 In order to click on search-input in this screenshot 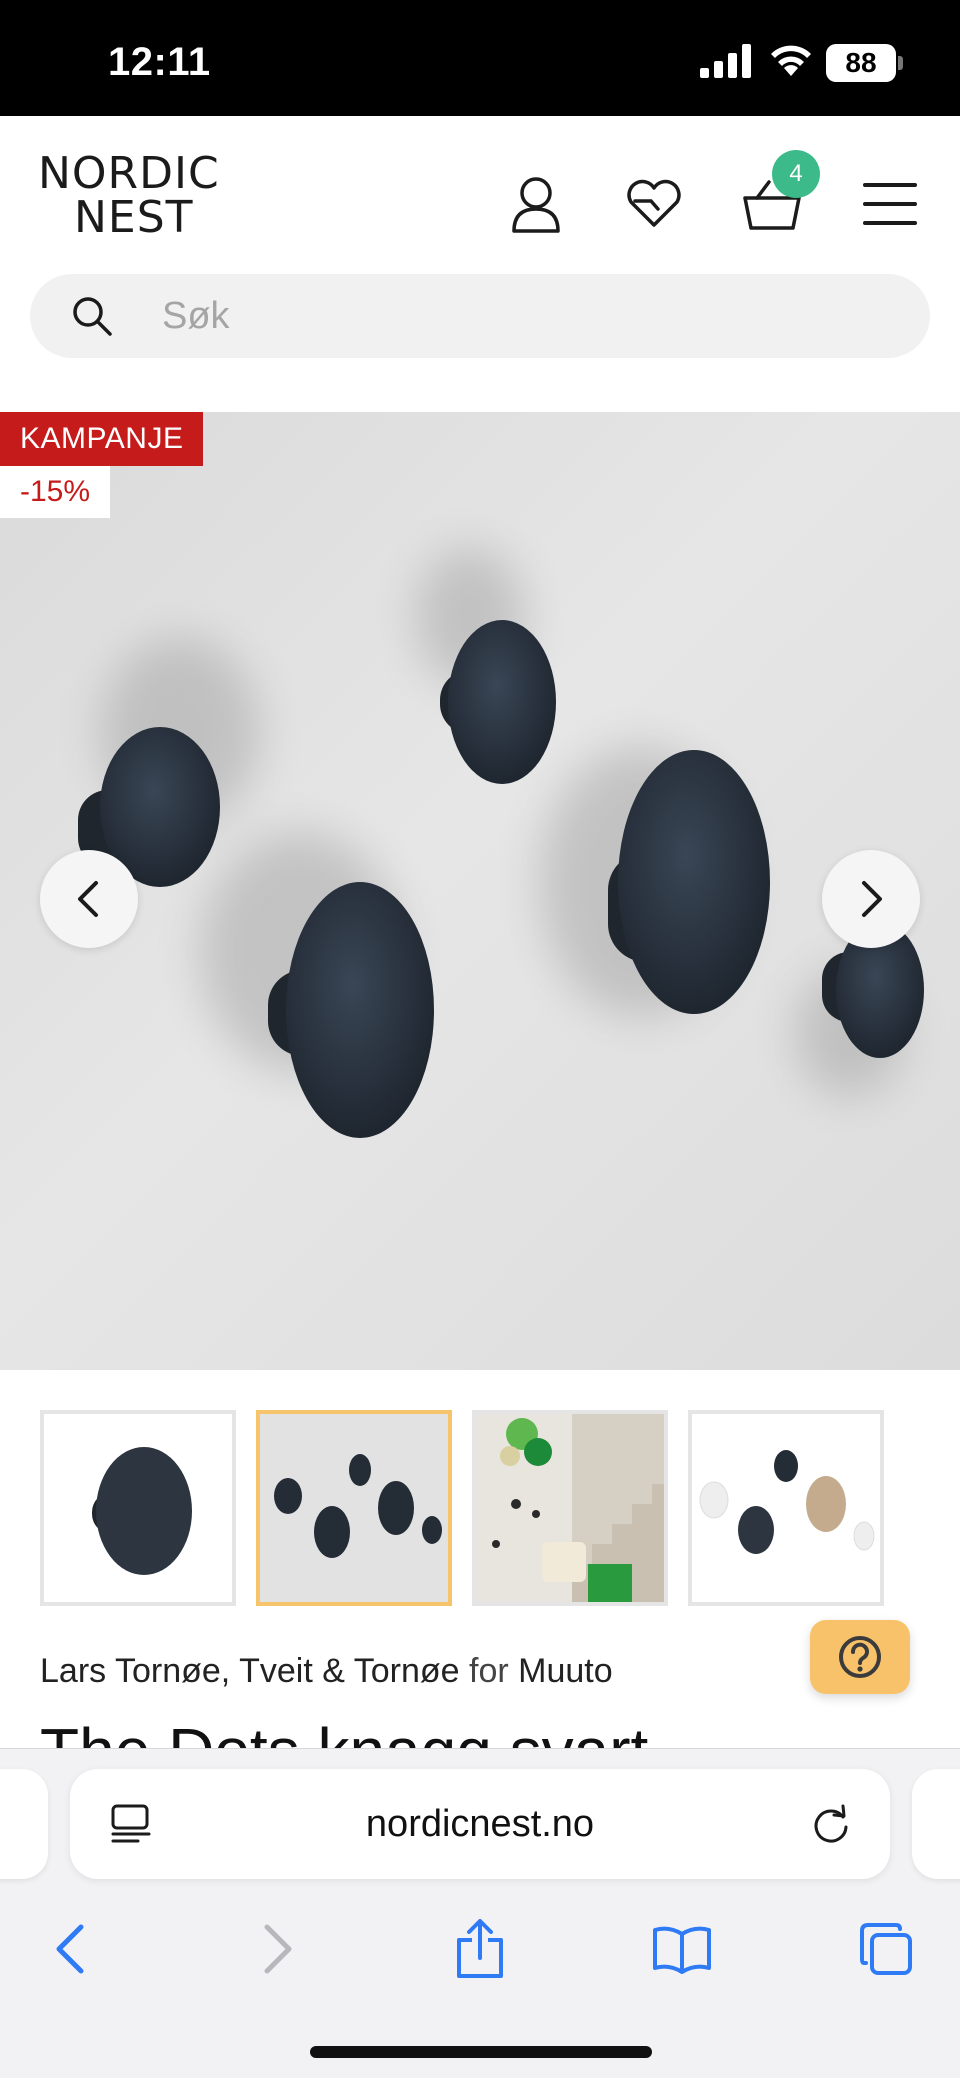, I will do `click(522, 316)`.